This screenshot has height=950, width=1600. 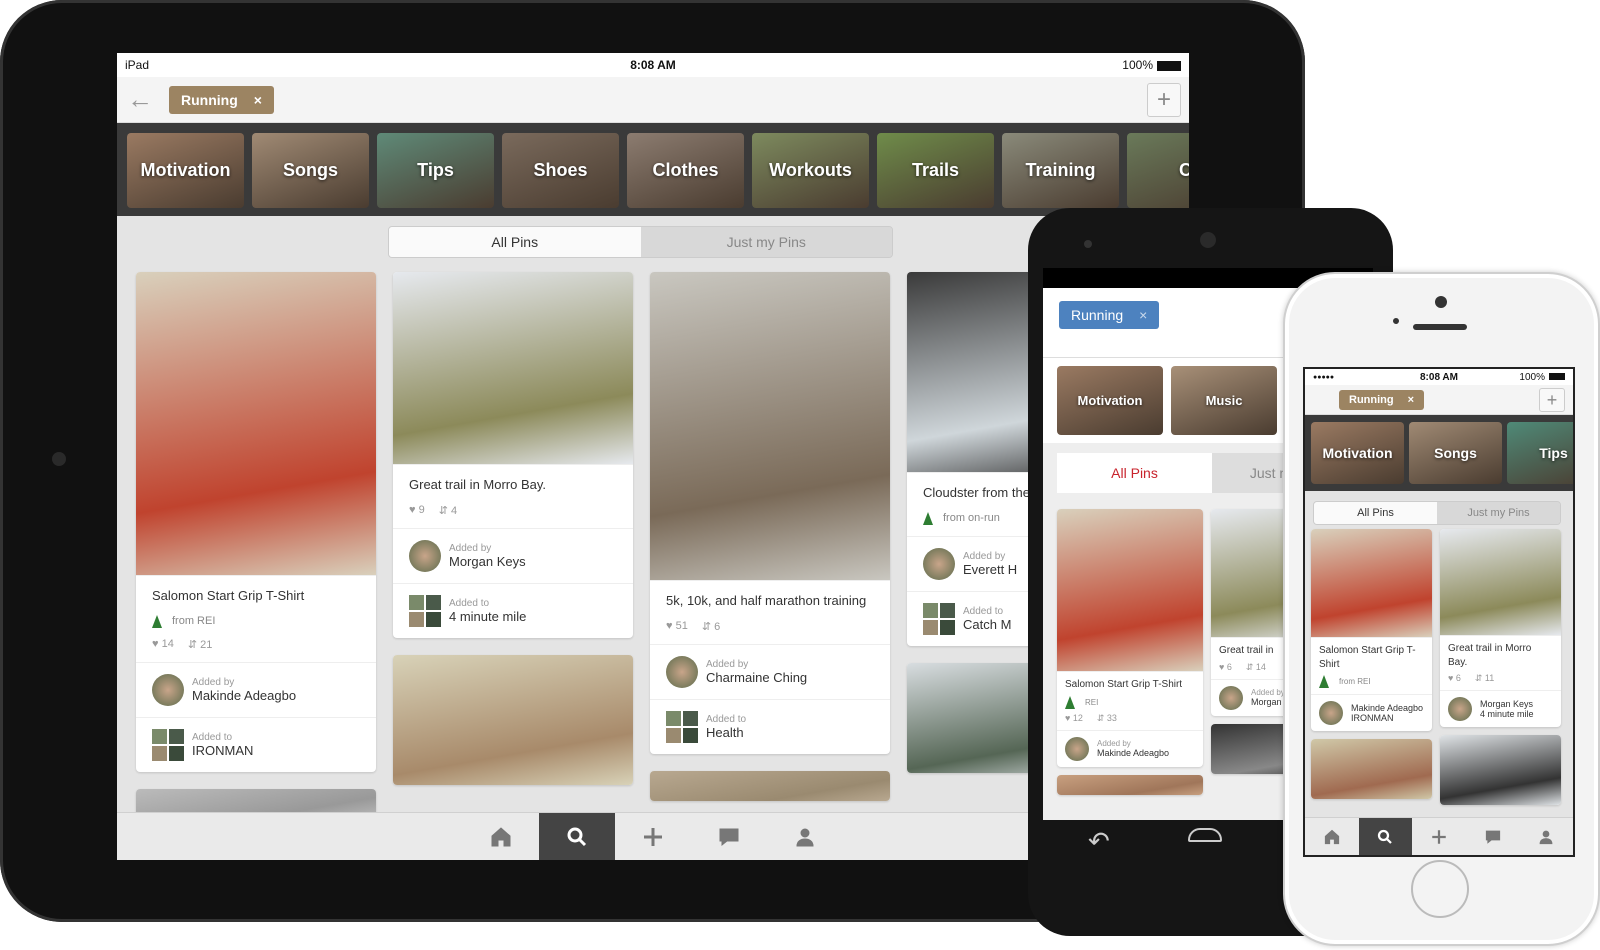 I want to click on added-to-board: Health, so click(x=726, y=732).